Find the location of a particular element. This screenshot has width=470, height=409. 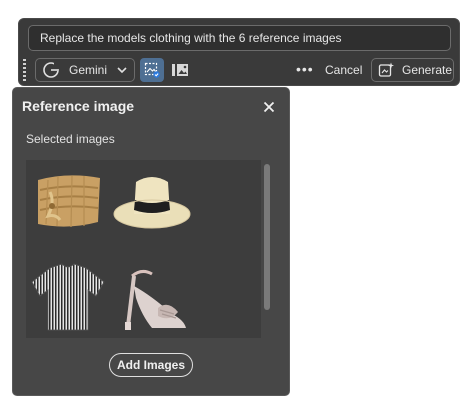

more-options-button: ••• is located at coordinates (305, 69).